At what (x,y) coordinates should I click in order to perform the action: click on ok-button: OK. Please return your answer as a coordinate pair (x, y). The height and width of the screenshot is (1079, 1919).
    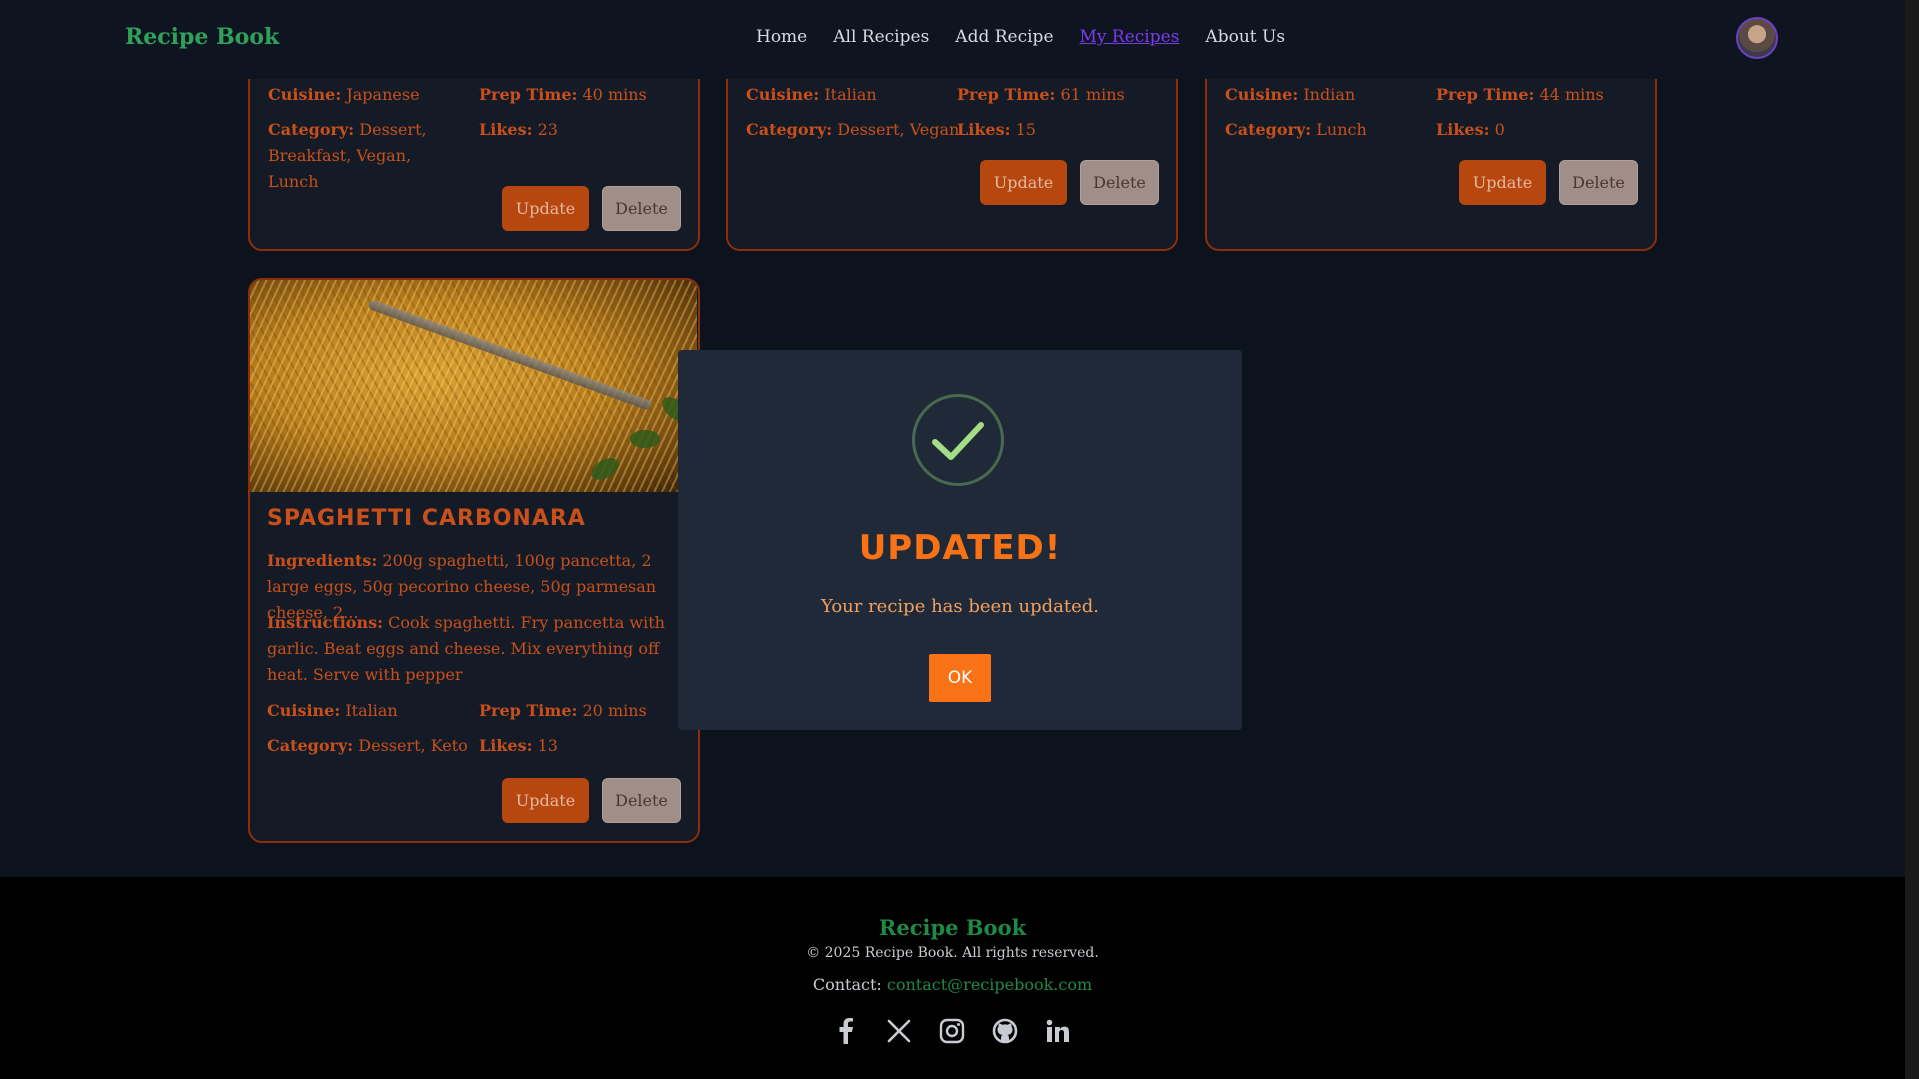
    Looking at the image, I should click on (960, 678).